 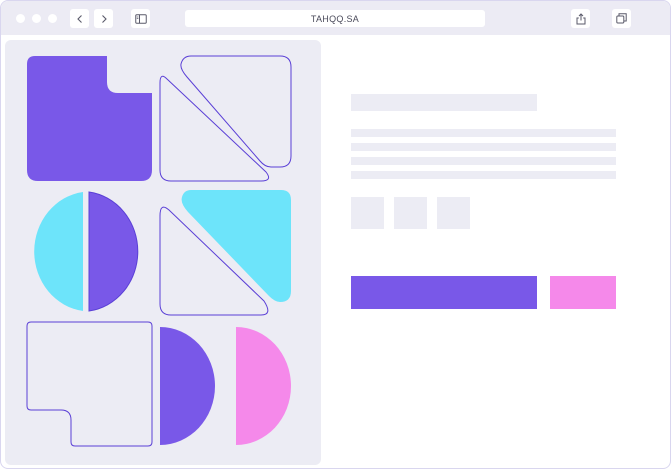 What do you see at coordinates (36, 18) in the screenshot?
I see `window-minimize-dot` at bounding box center [36, 18].